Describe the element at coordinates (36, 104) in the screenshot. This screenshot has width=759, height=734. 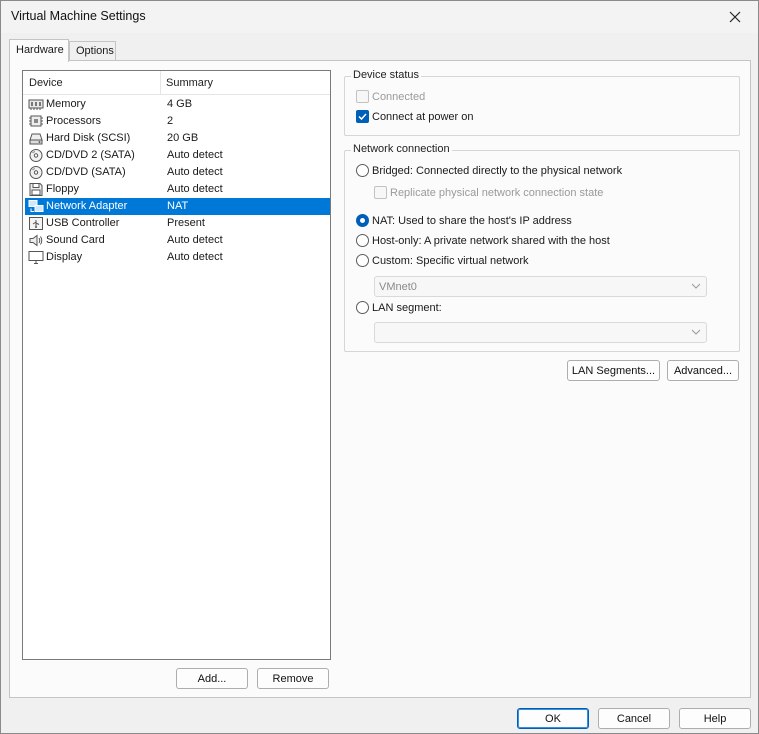
I see `memory-icon` at that location.